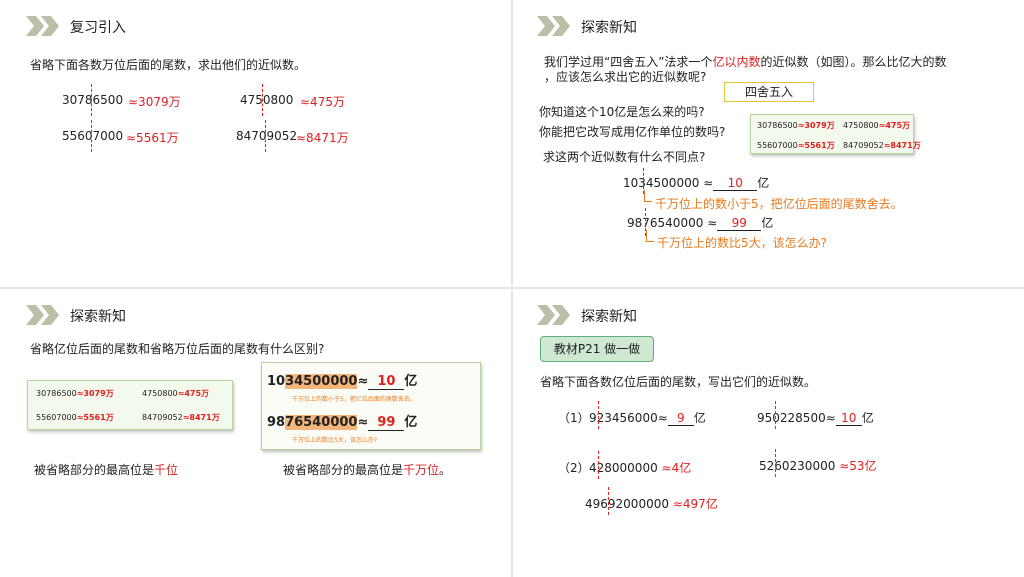 This screenshot has width=1024, height=577. What do you see at coordinates (98, 28) in the screenshot?
I see `slide-title: 复习引入` at bounding box center [98, 28].